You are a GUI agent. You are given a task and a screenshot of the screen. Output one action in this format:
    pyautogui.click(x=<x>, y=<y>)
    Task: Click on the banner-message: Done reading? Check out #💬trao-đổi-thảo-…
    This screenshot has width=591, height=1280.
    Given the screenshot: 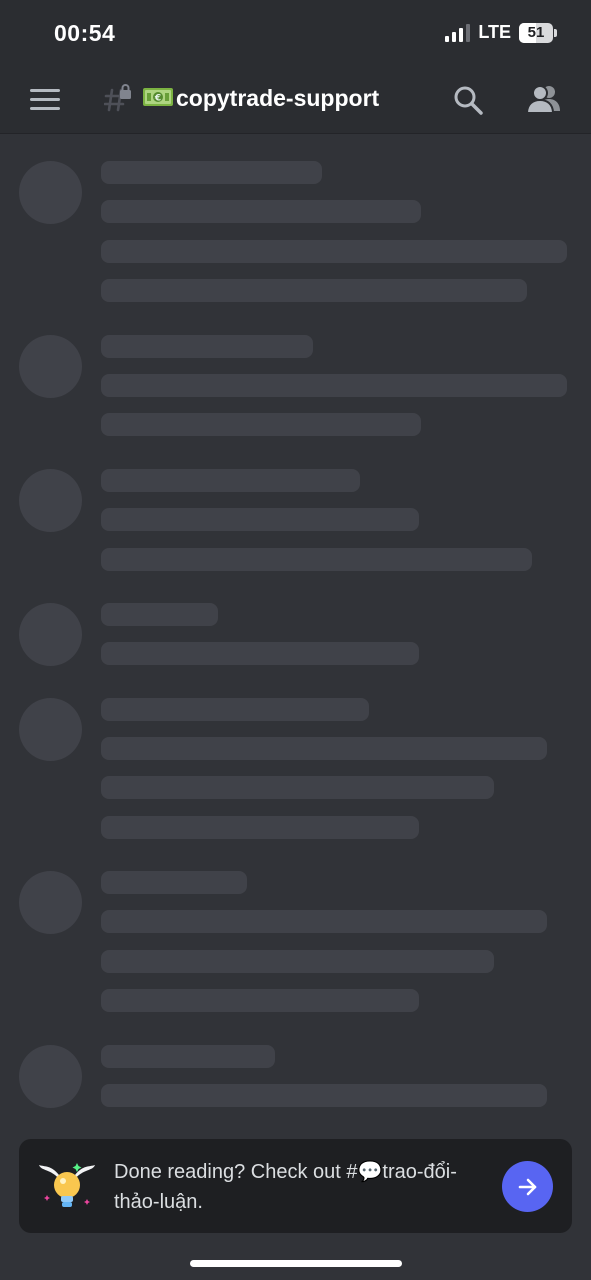 What is the action you would take?
    pyautogui.click(x=285, y=1187)
    